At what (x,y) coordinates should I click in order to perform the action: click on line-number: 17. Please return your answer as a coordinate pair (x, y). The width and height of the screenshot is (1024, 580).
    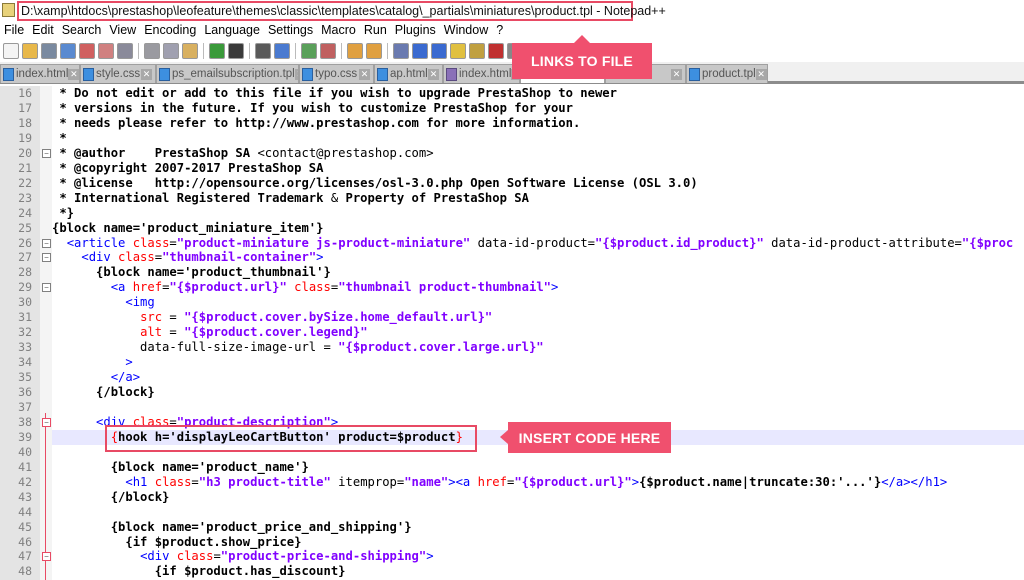
    Looking at the image, I should click on (25, 107).